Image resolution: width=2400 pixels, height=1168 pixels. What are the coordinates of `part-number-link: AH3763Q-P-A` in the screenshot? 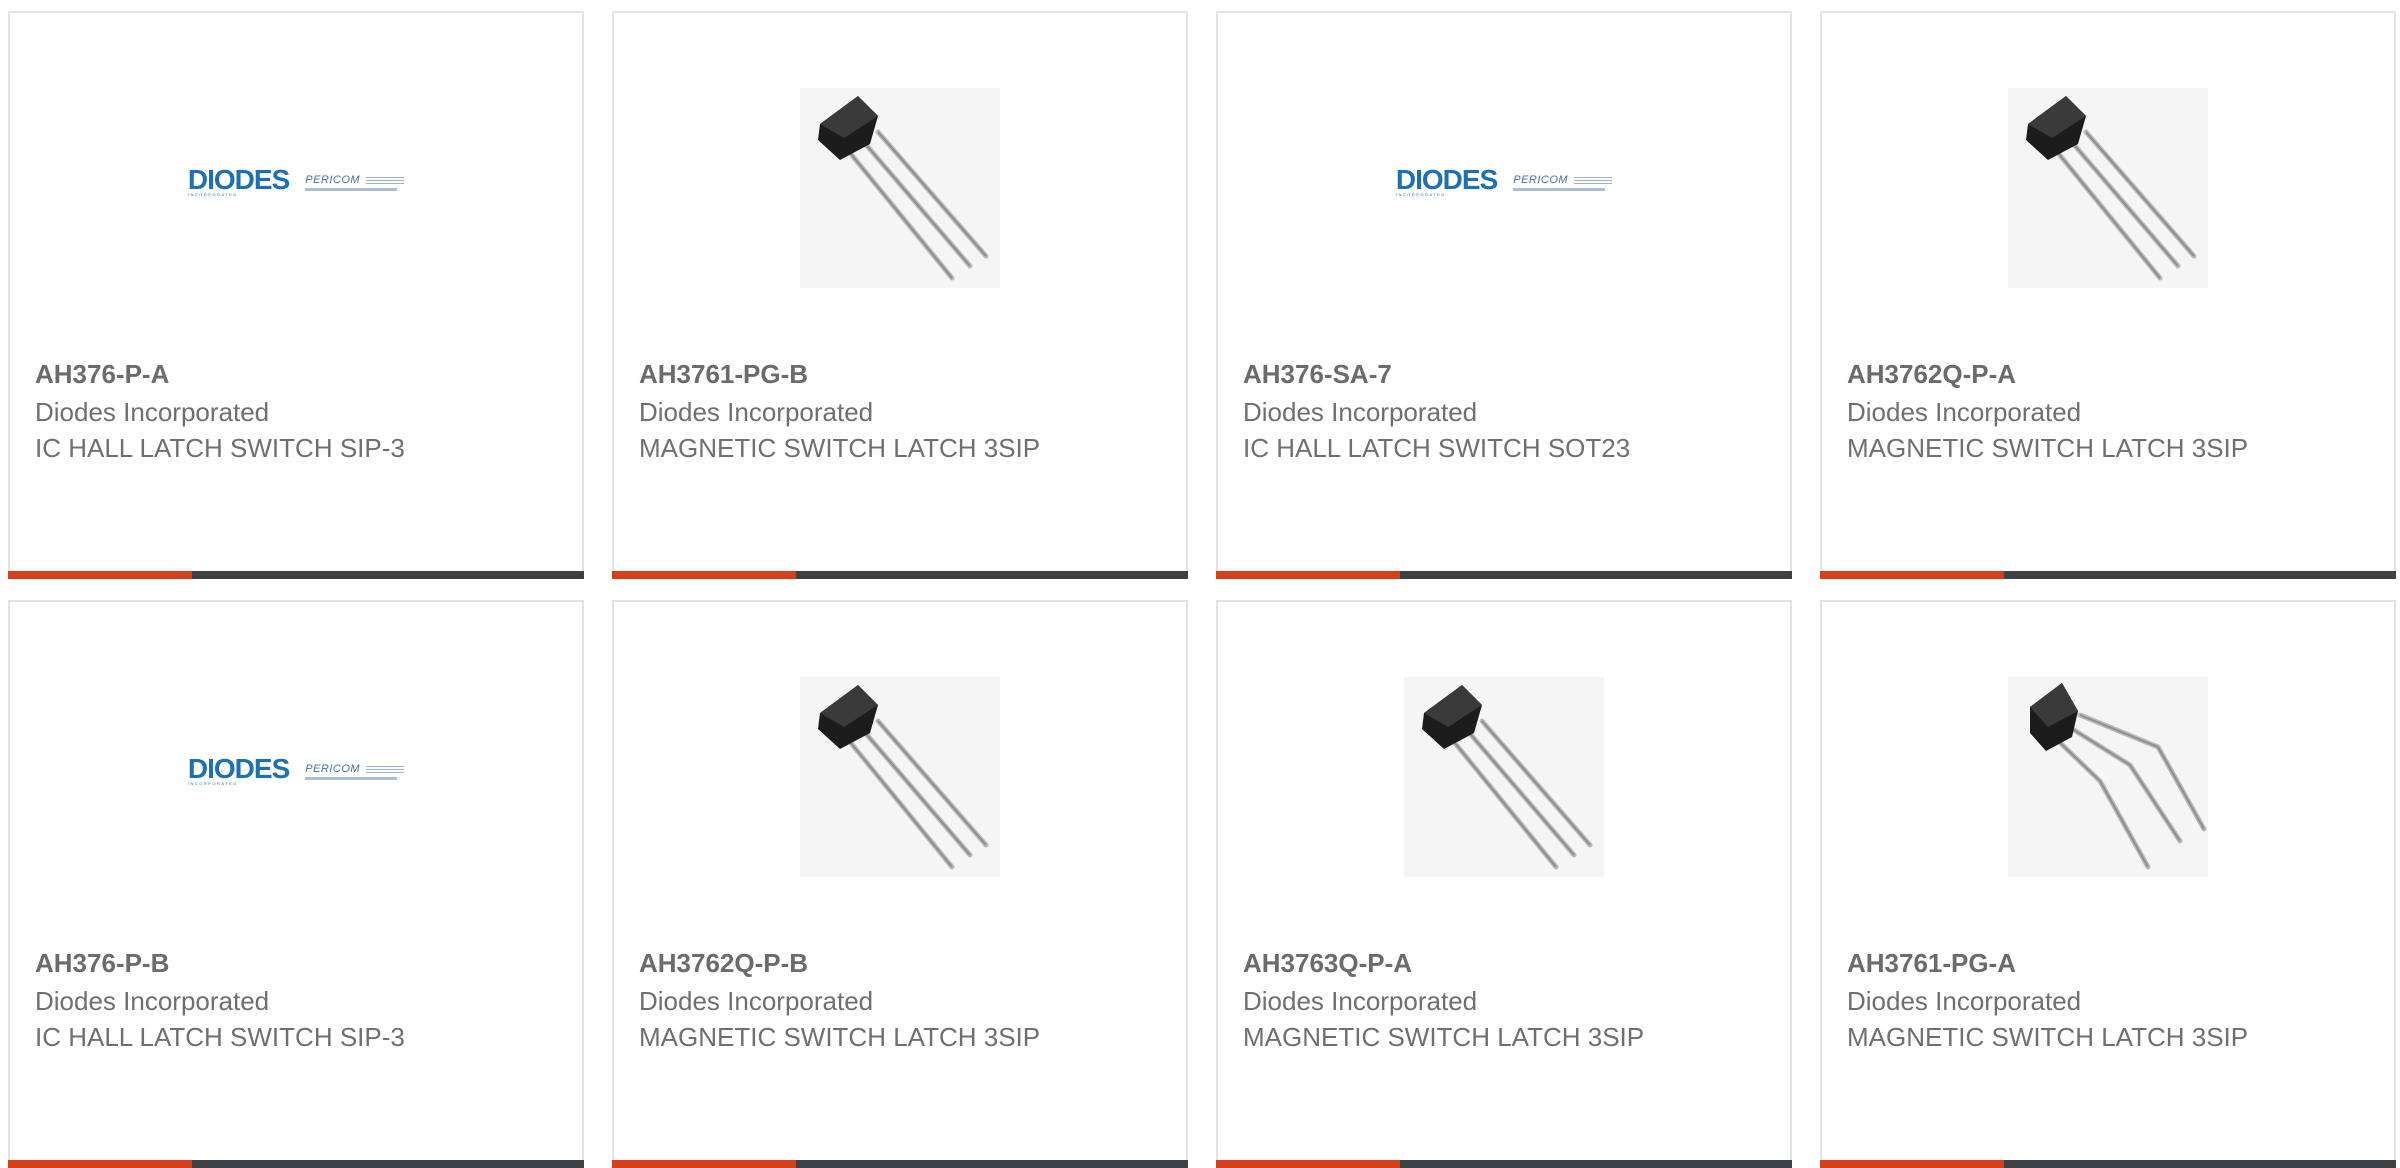 It's located at (1506, 963).